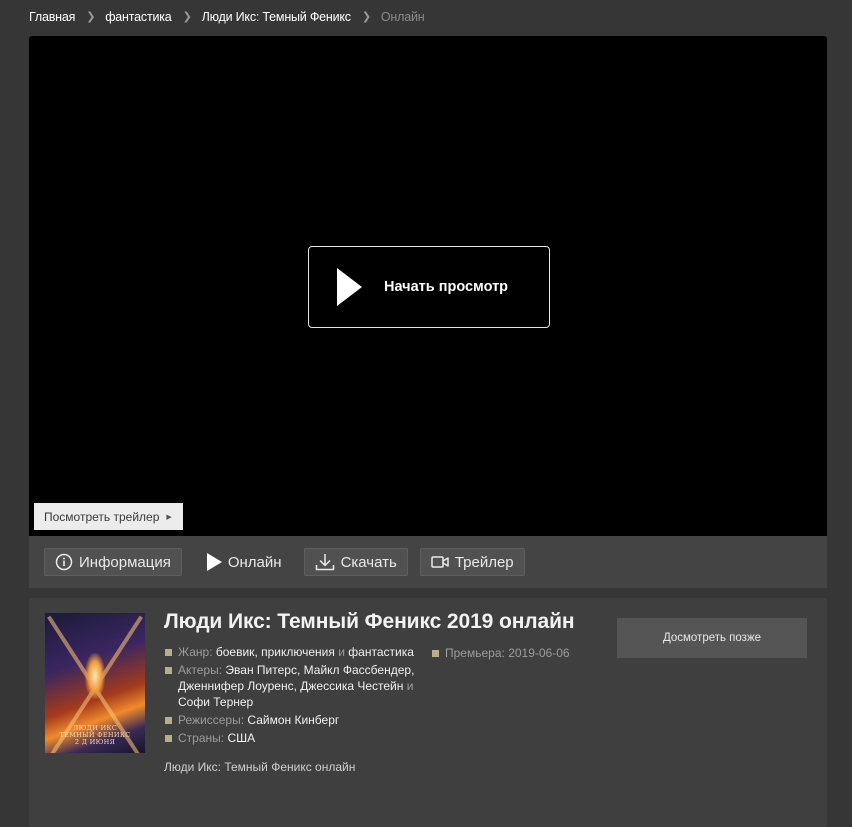 This screenshot has height=827, width=852. Describe the element at coordinates (276, 17) in the screenshot. I see `breadcrumb-movie: Люди Икс: Темный Феникс` at that location.